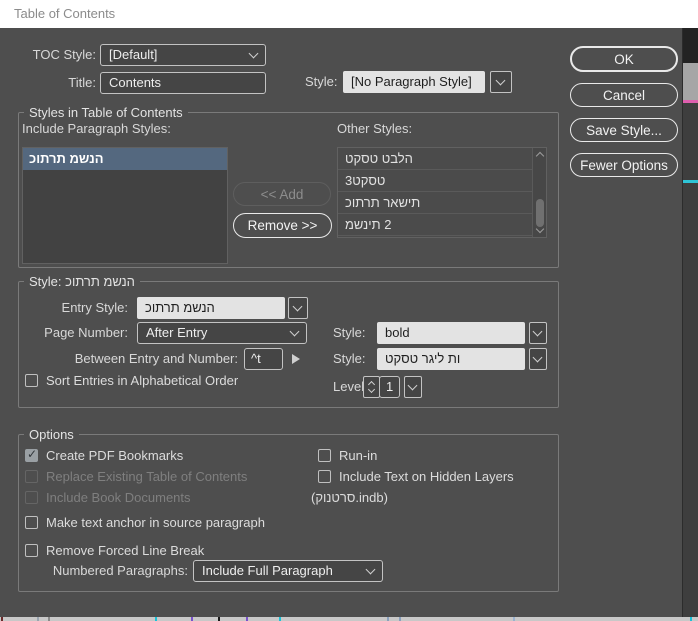 The height and width of the screenshot is (621, 698). I want to click on other-style-item: משנית 2, so click(435, 225).